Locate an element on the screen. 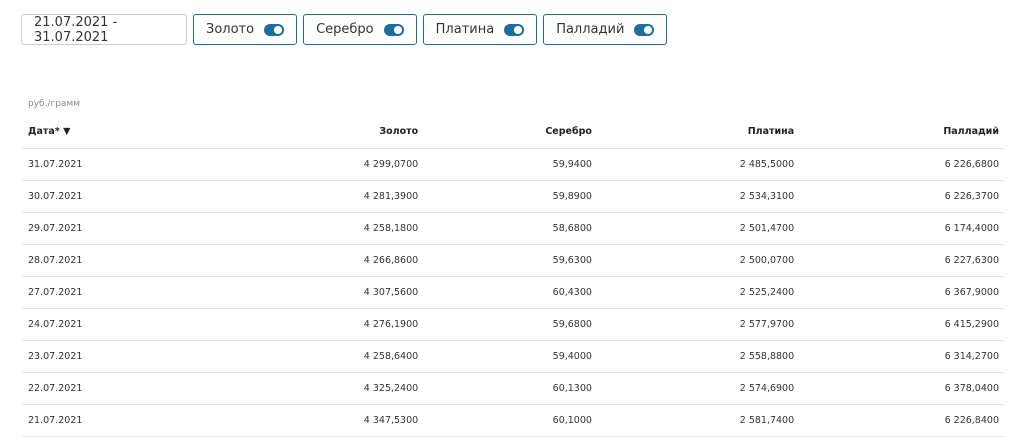 Image resolution: width=1024 pixels, height=437 pixels. cell-date: 24.07.2021 is located at coordinates (104, 324).